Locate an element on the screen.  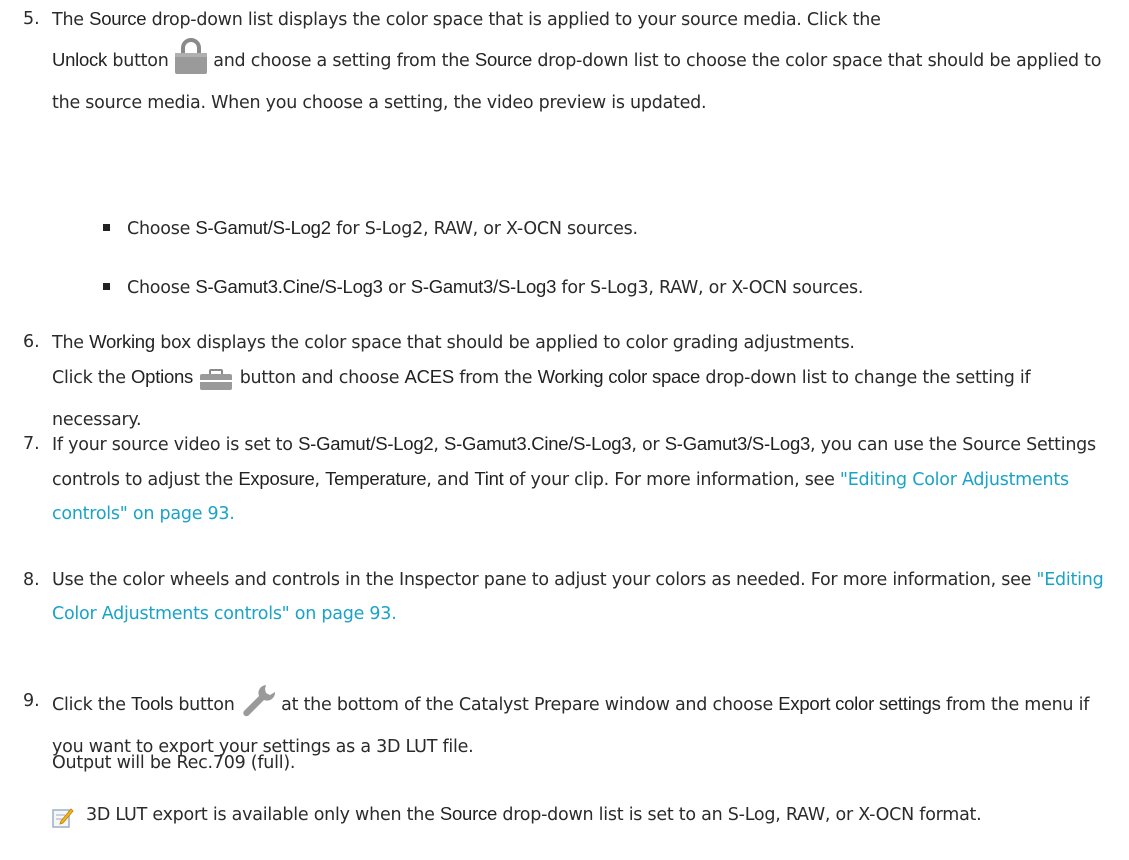
note-pencil-icon is located at coordinates (63, 817).